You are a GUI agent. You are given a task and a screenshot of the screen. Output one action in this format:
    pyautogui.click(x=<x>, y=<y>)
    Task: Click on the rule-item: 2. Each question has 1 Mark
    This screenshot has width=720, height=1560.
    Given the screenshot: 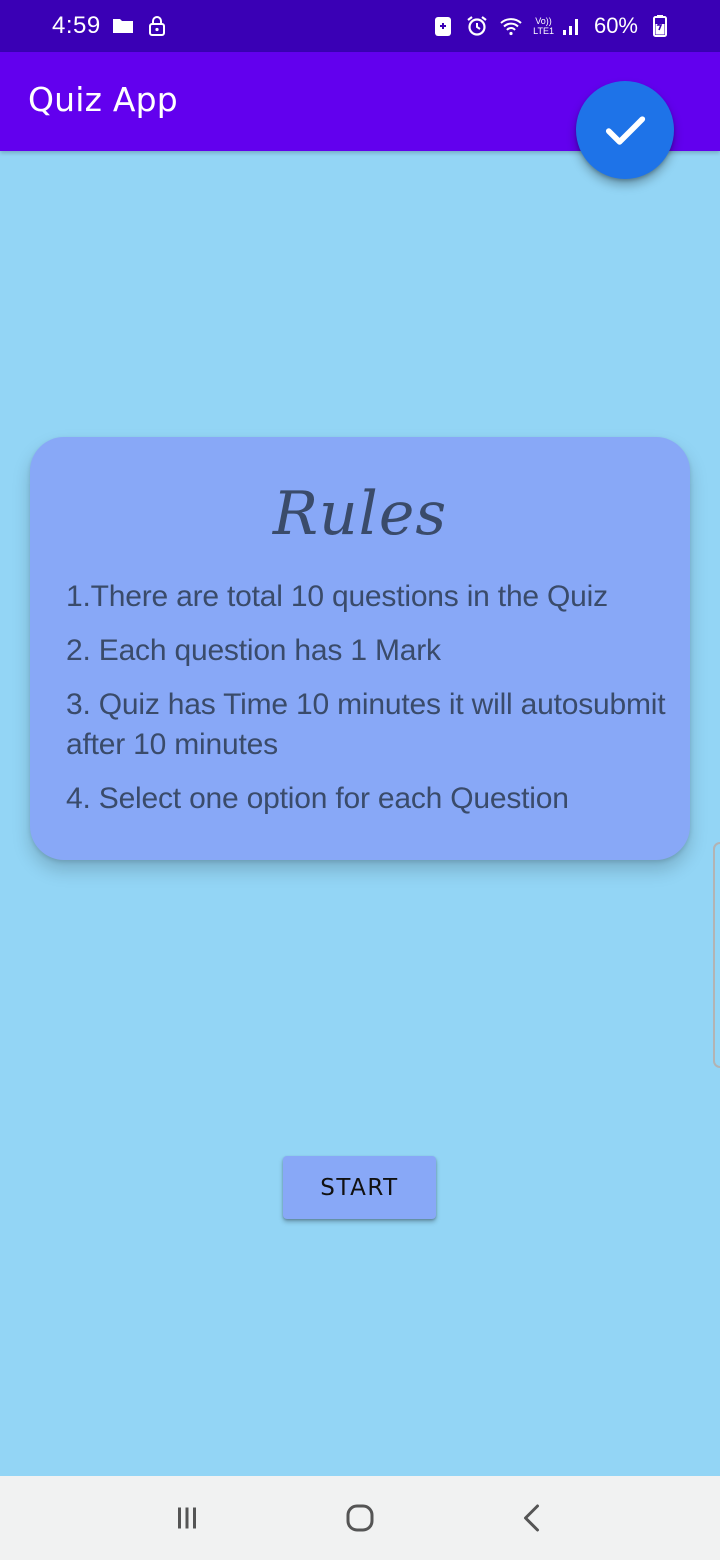 What is the action you would take?
    pyautogui.click(x=253, y=650)
    